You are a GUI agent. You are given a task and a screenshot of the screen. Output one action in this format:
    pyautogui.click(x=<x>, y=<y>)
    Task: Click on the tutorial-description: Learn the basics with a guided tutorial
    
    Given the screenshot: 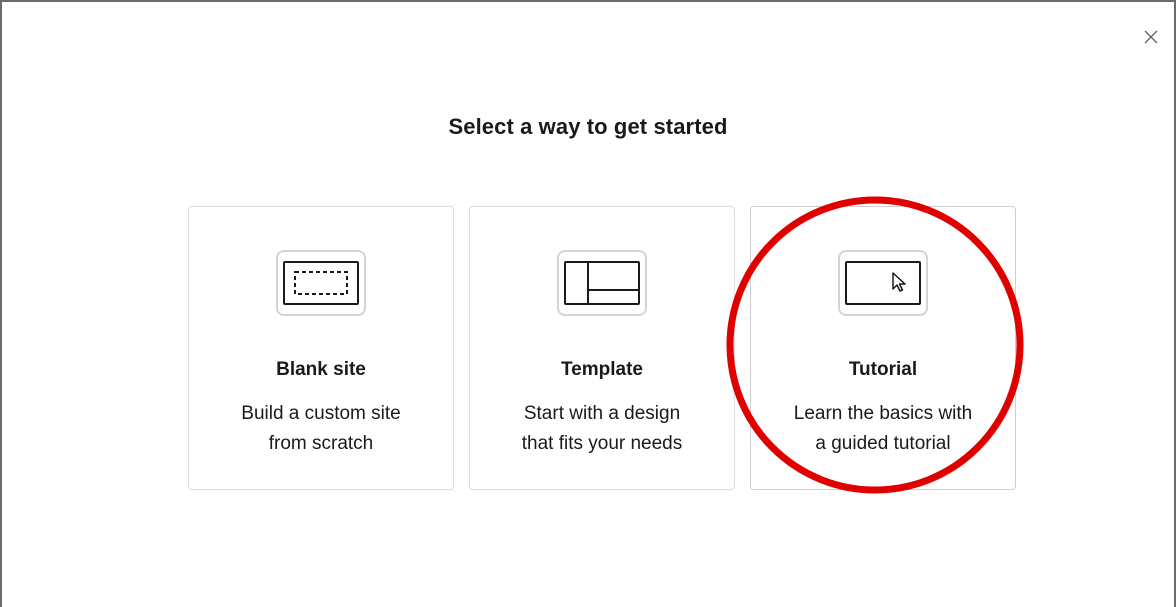 What is the action you would take?
    pyautogui.click(x=883, y=429)
    